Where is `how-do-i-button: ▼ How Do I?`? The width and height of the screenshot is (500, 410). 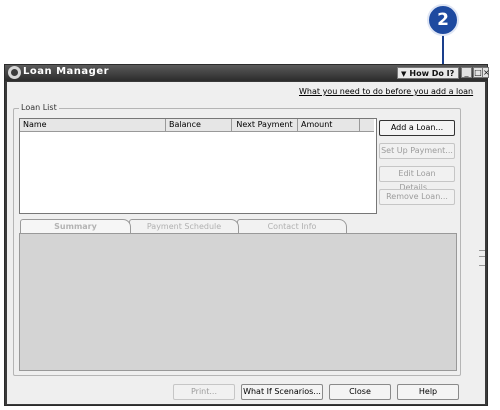 how-do-i-button: ▼ How Do I? is located at coordinates (428, 73).